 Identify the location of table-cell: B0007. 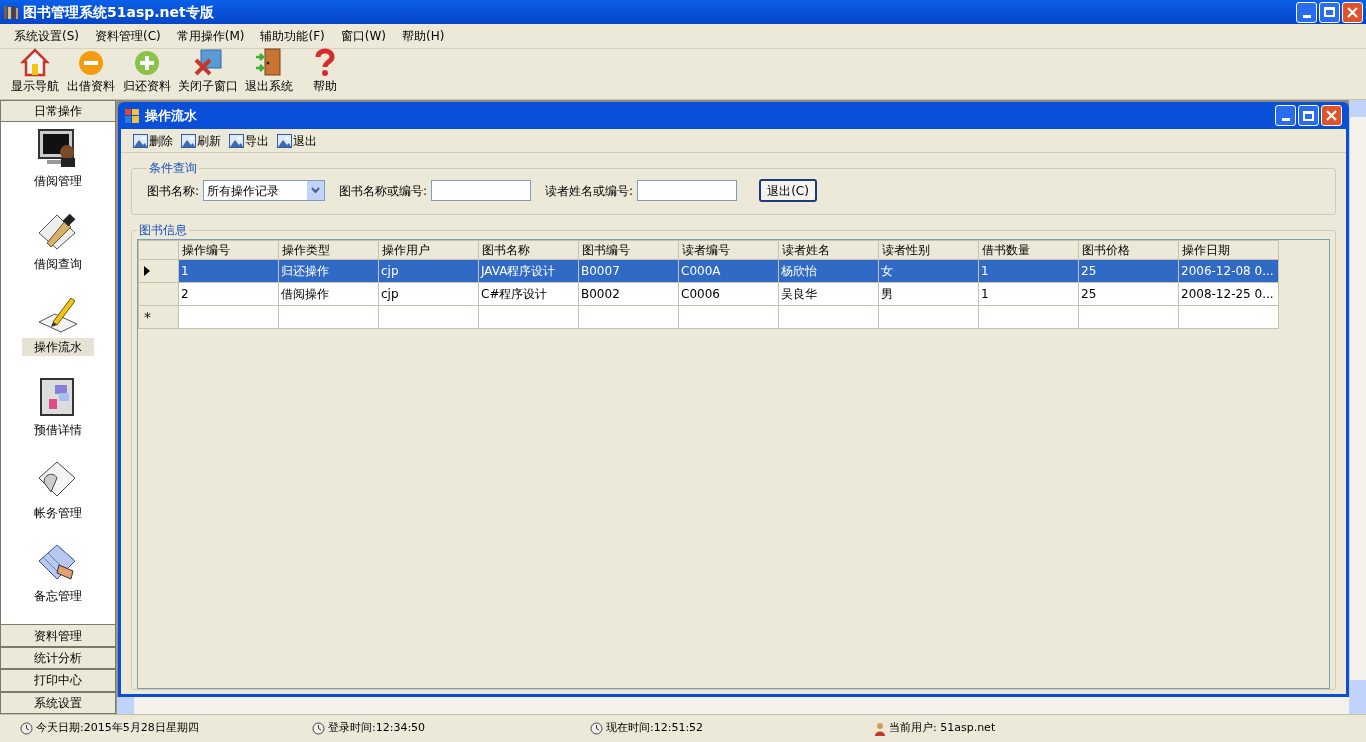
(628, 271).